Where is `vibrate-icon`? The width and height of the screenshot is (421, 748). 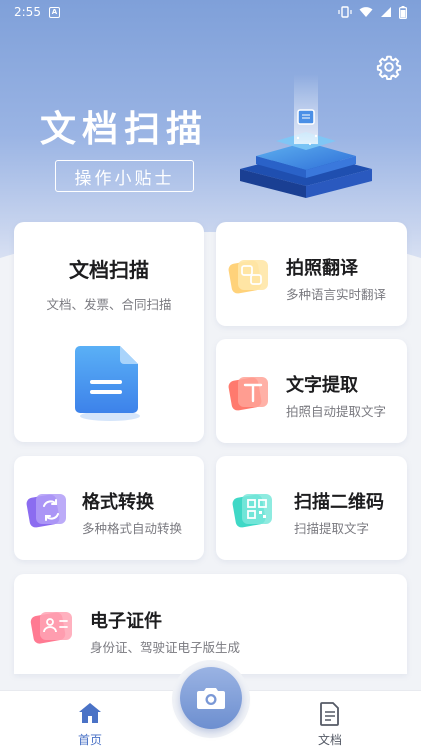 vibrate-icon is located at coordinates (345, 12).